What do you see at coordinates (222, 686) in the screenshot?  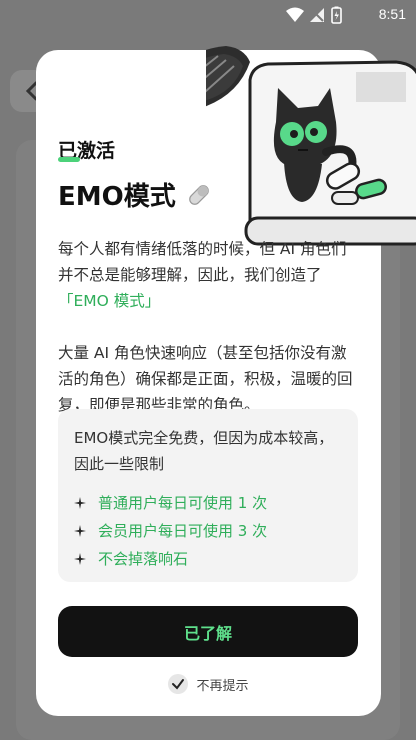 I see `dont-show-again-label: 不再提示` at bounding box center [222, 686].